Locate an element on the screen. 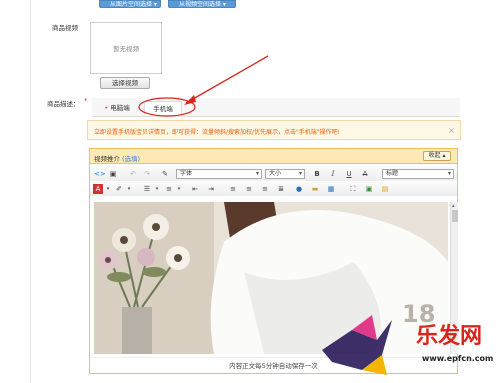 This screenshot has width=500, height=383. vase is located at coordinates (137, 330).